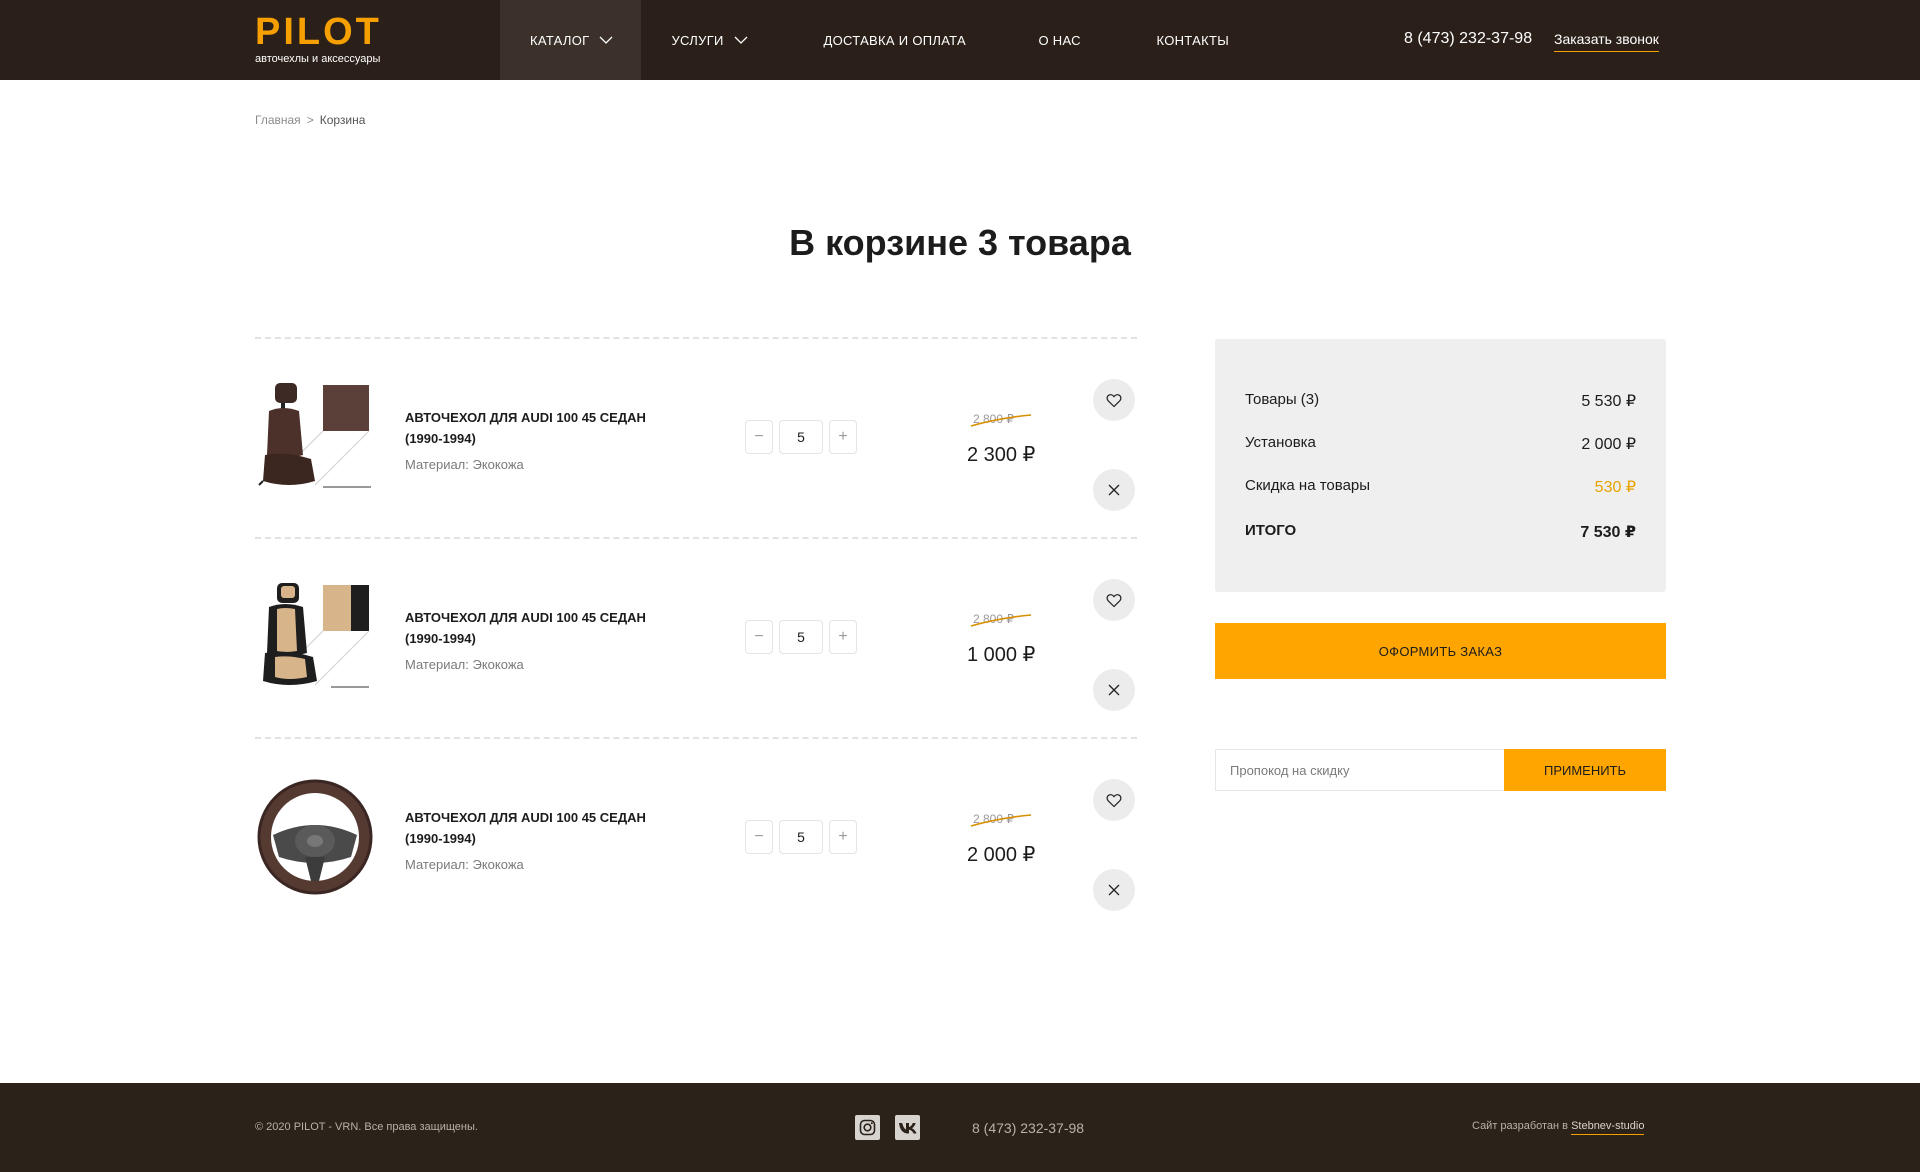 The height and width of the screenshot is (1172, 1920). I want to click on instagram-icon, so click(867, 1127).